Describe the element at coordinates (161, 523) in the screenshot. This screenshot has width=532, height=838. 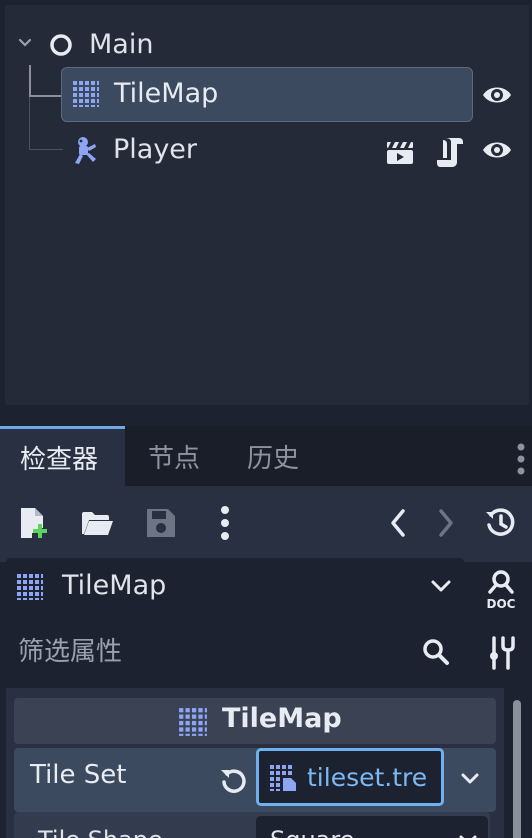
I see `save-icon` at that location.